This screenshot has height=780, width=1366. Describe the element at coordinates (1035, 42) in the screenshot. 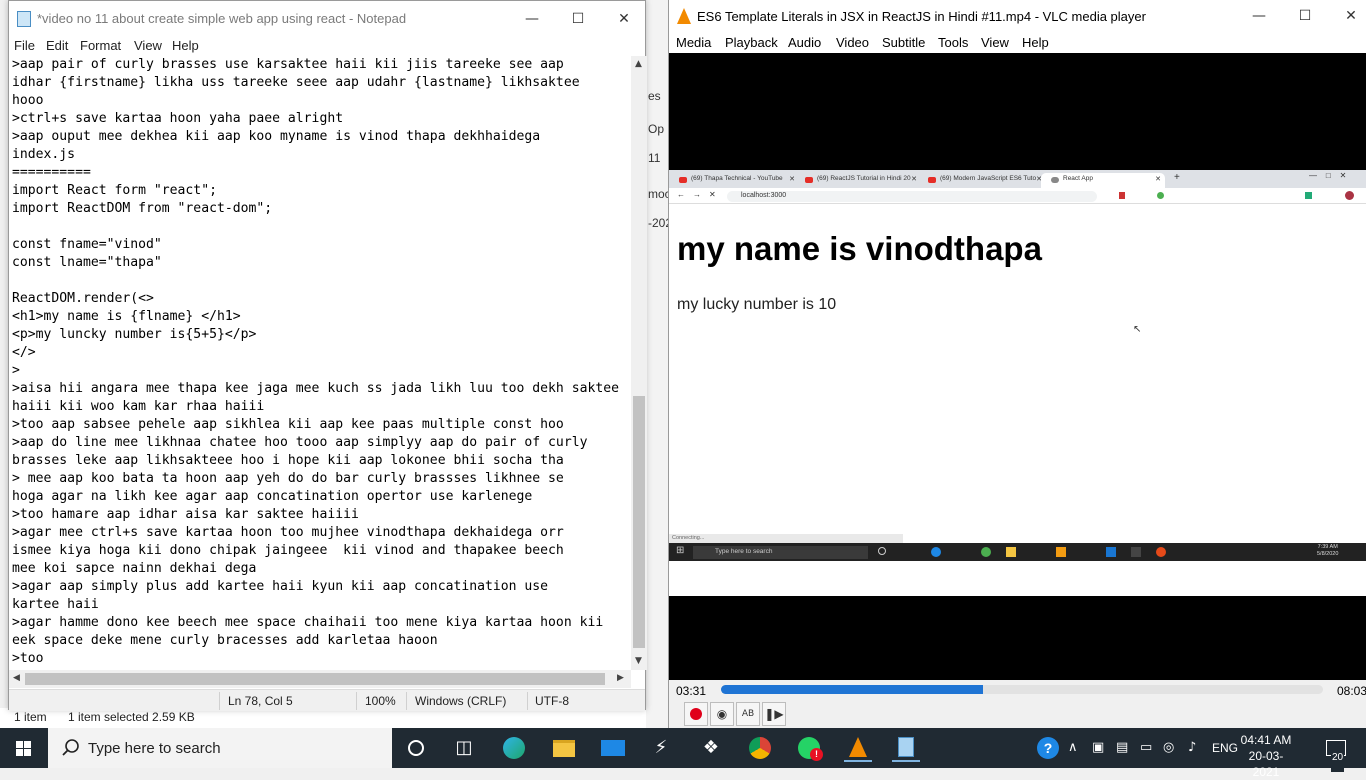

I see `vlc-menu-help: Help` at that location.